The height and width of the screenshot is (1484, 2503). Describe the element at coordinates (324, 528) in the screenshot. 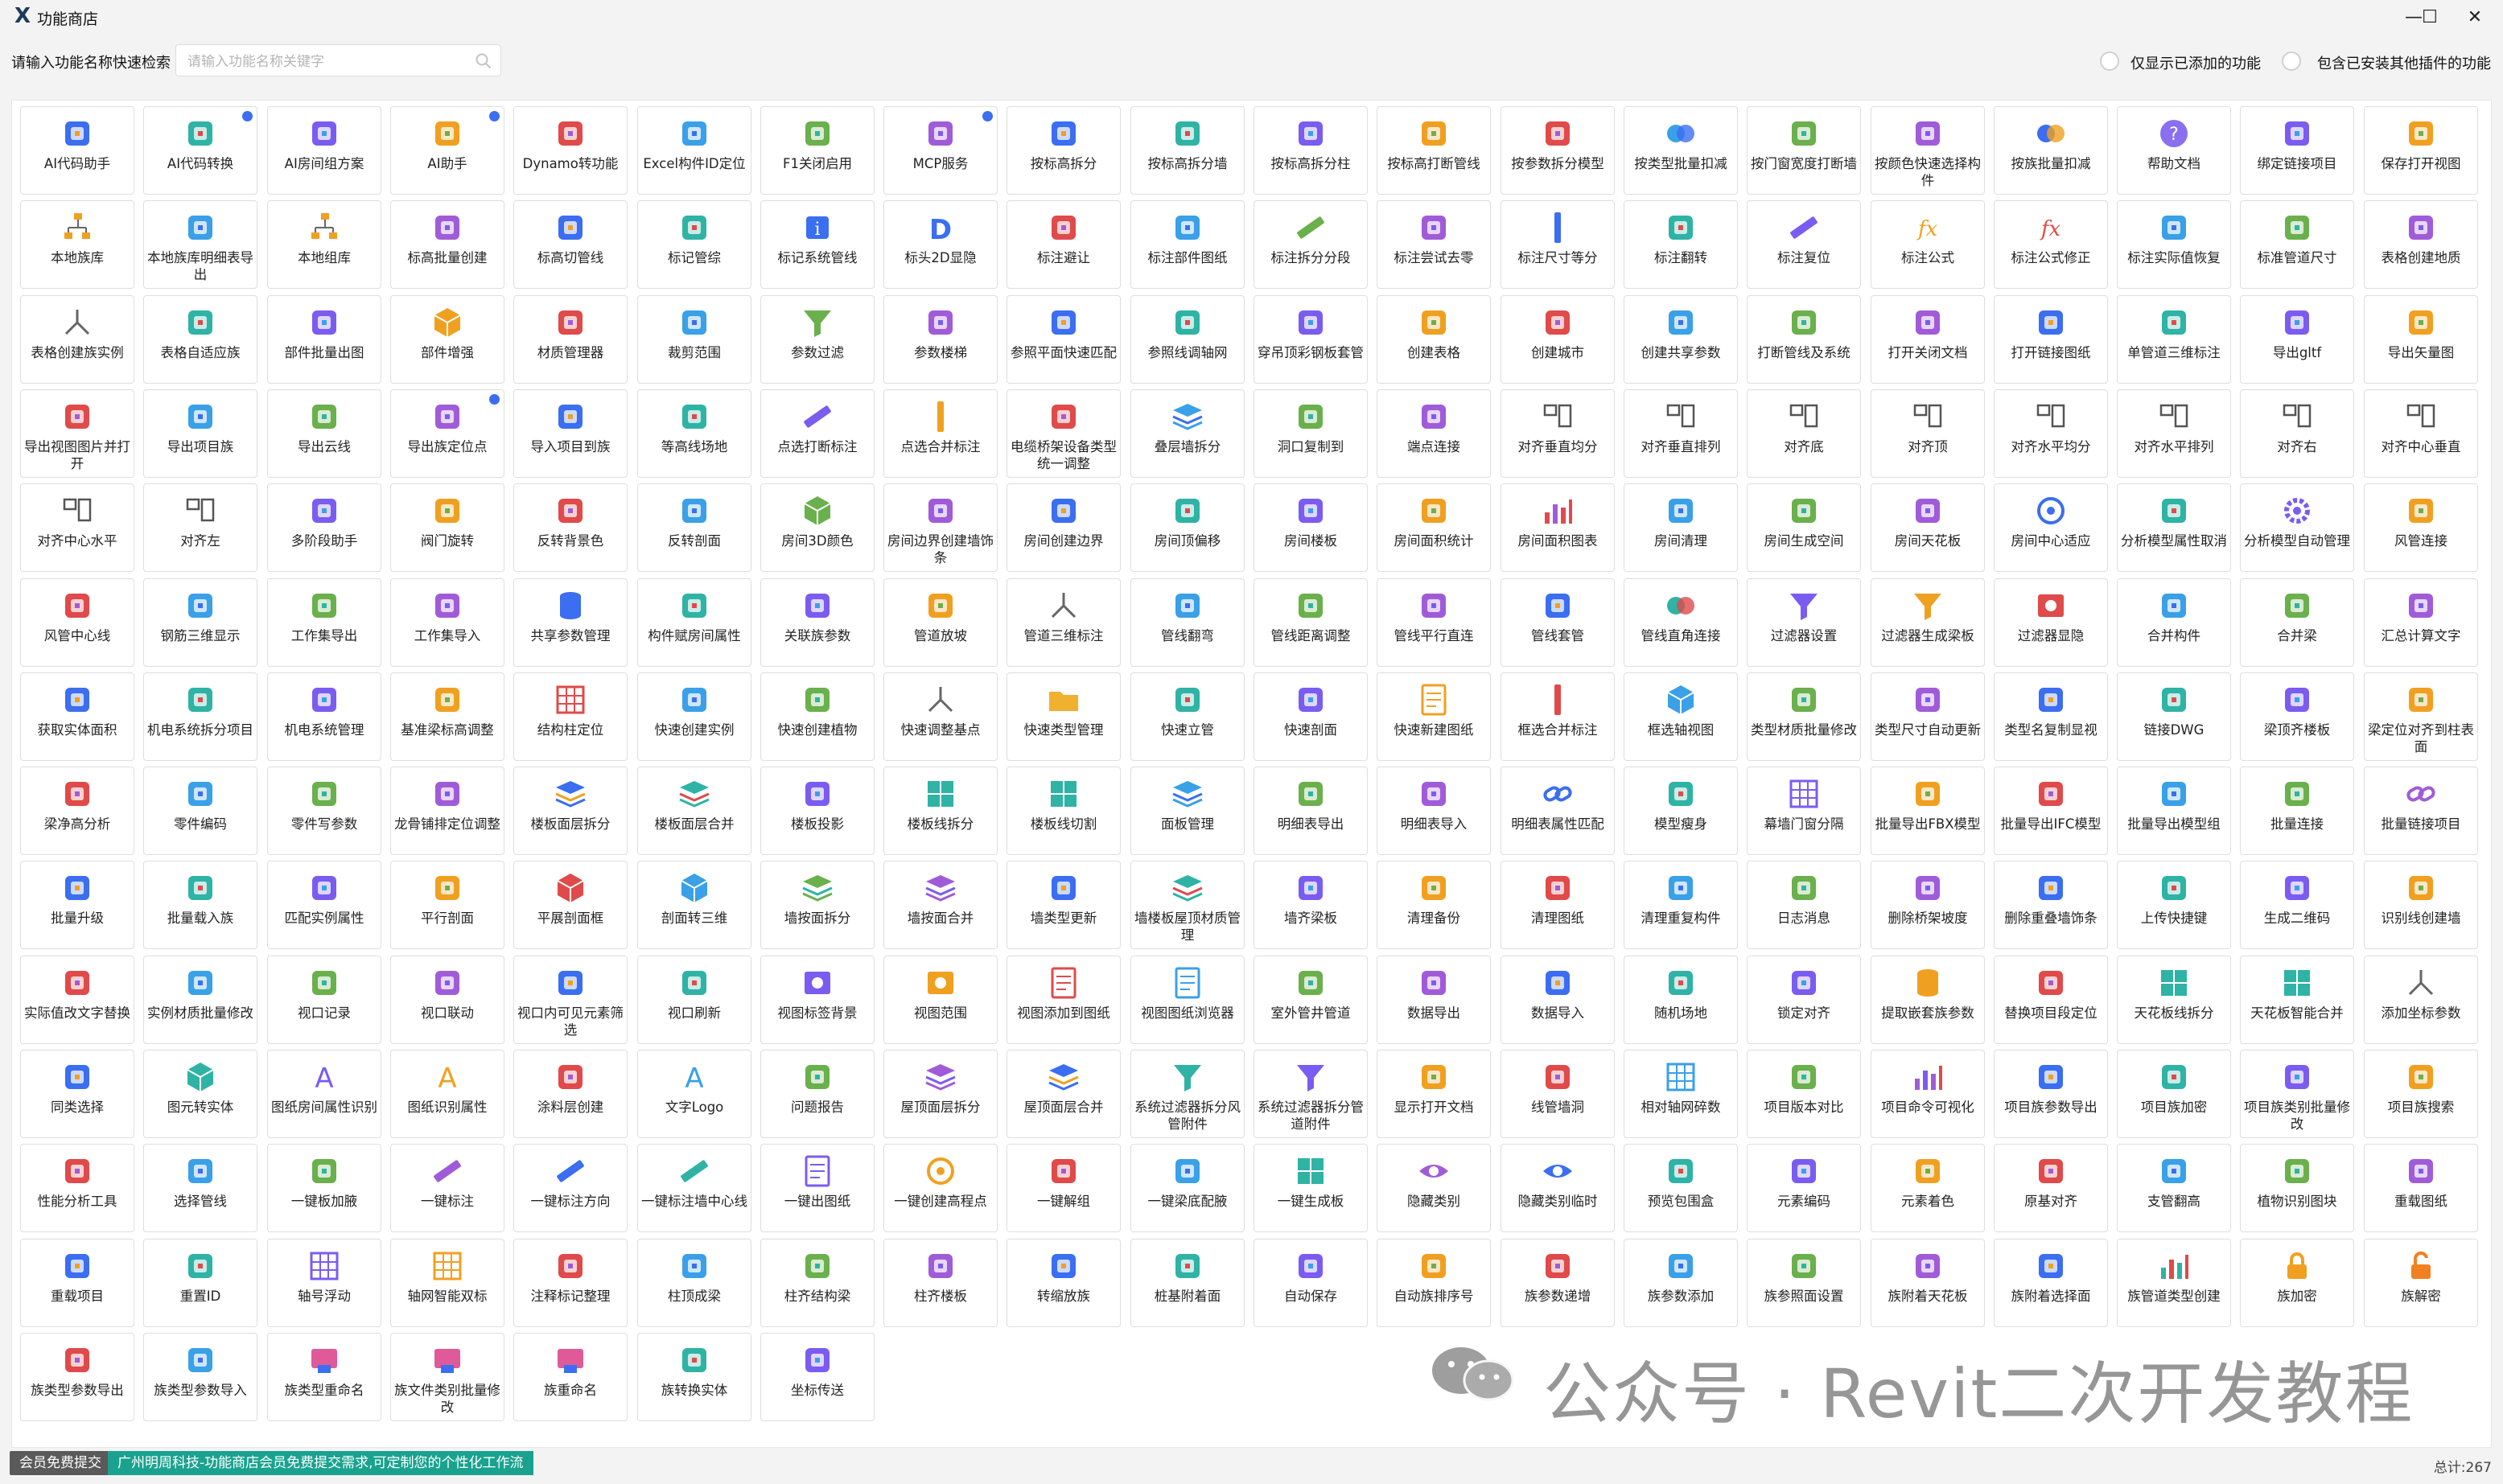

I see `feature-tile: 多阶段助手` at that location.